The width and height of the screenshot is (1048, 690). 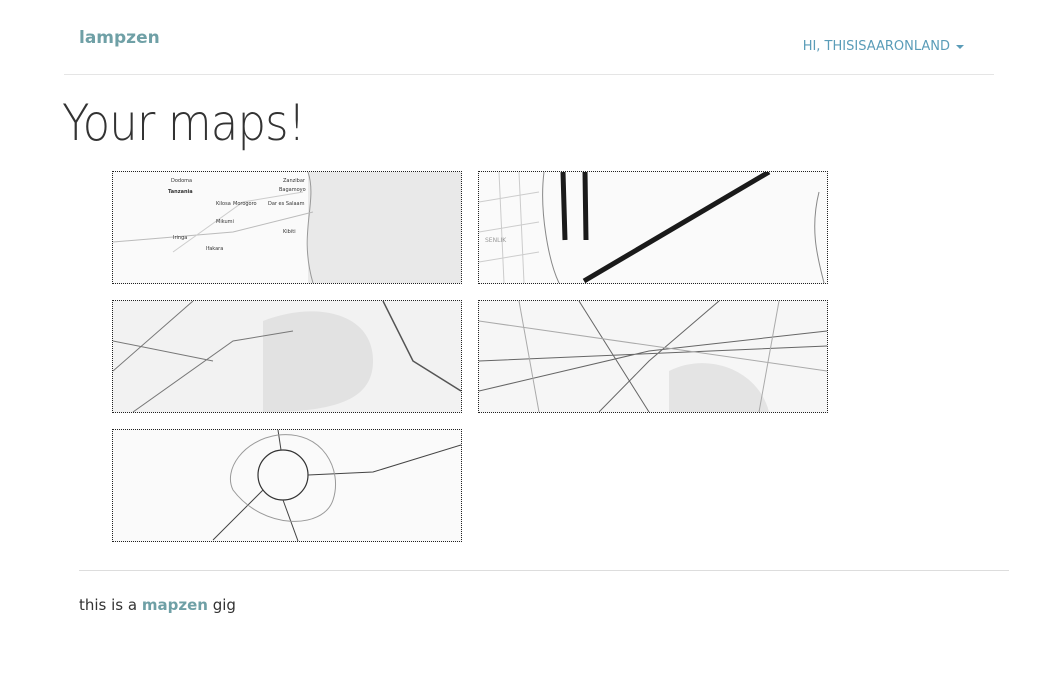 What do you see at coordinates (119, 38) in the screenshot?
I see `brand-link: lampzen` at bounding box center [119, 38].